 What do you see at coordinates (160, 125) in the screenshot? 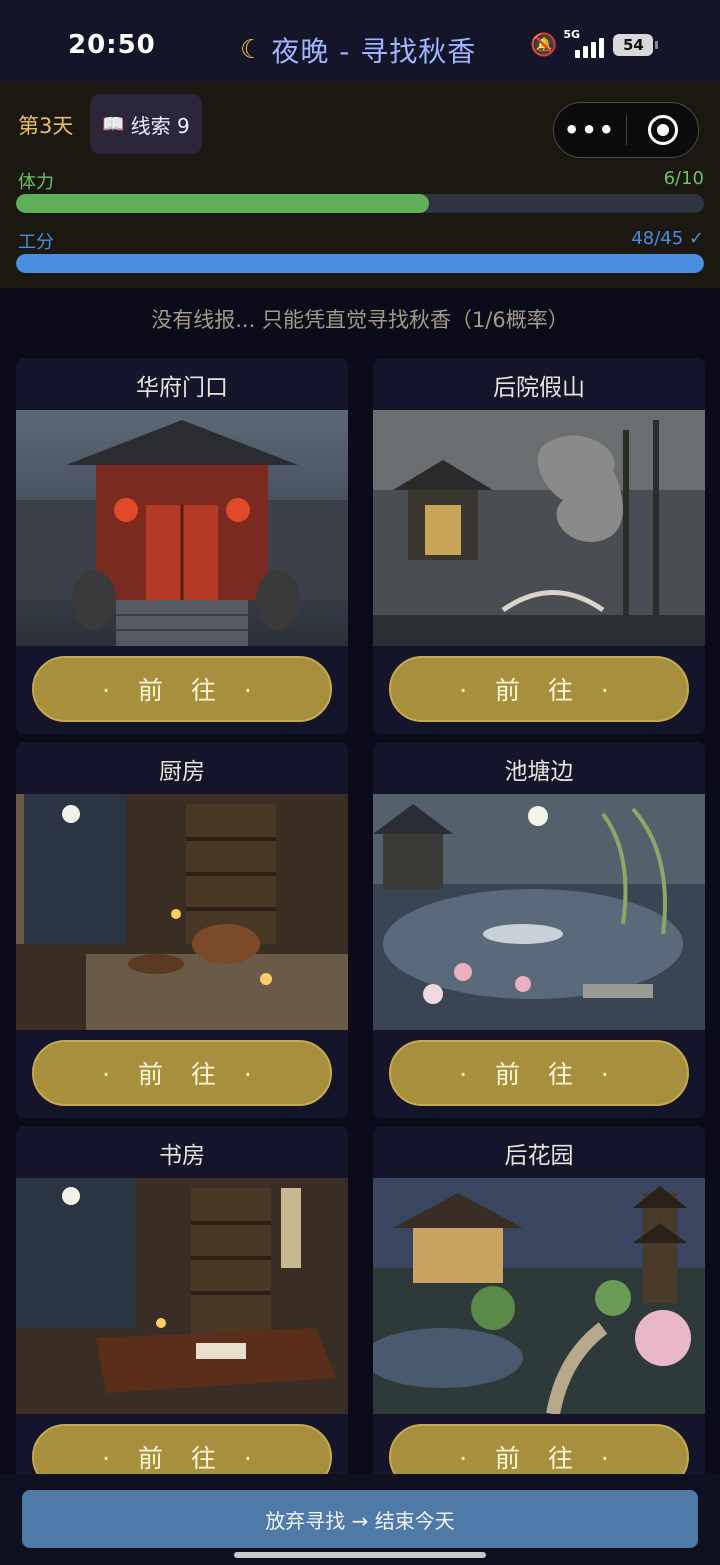
I see `clues-label: 线索 9` at bounding box center [160, 125].